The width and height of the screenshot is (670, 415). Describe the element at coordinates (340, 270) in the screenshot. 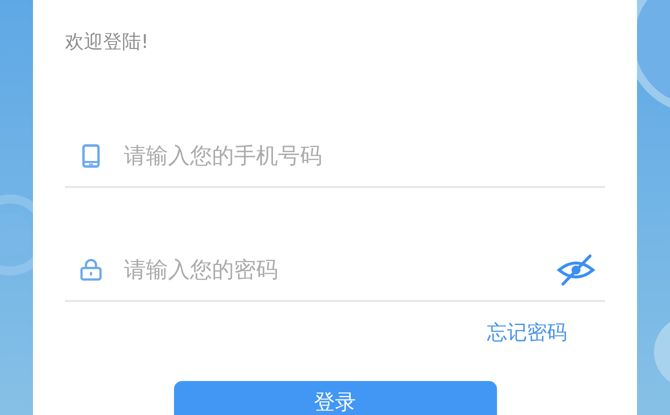

I see `password-input: 请输入您的密码` at that location.